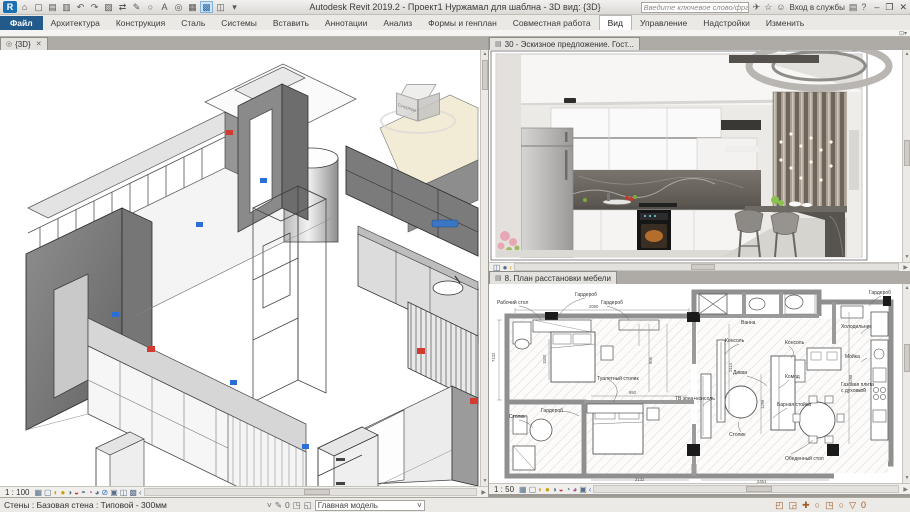  Describe the element at coordinates (122, 7) in the screenshot. I see `measure-icon: ⇄` at that location.